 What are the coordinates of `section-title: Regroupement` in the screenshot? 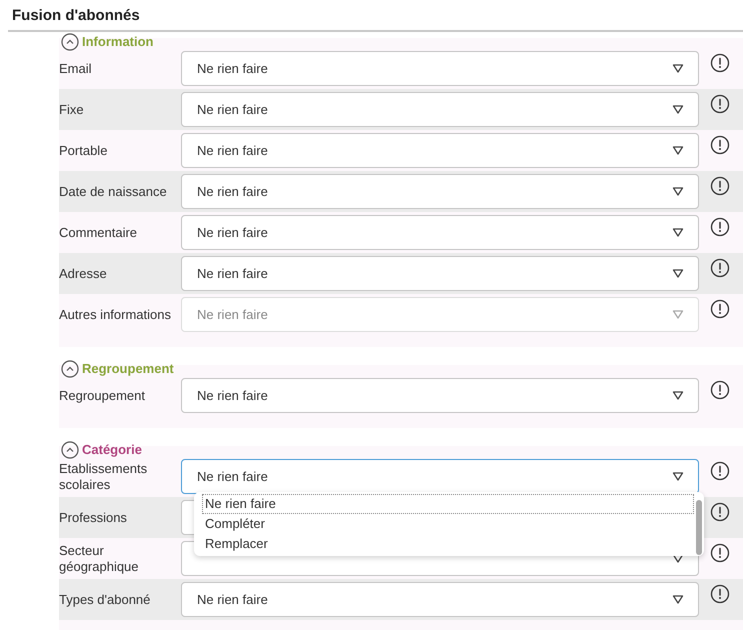 It's located at (128, 369).